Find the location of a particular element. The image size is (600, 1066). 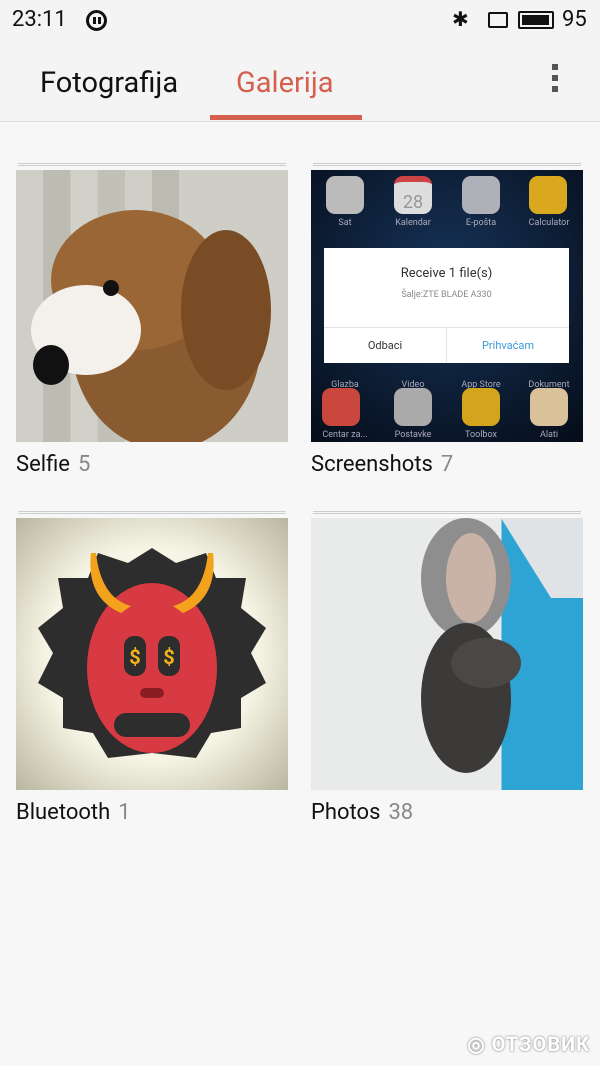

plush-dog-image is located at coordinates (151, 326).